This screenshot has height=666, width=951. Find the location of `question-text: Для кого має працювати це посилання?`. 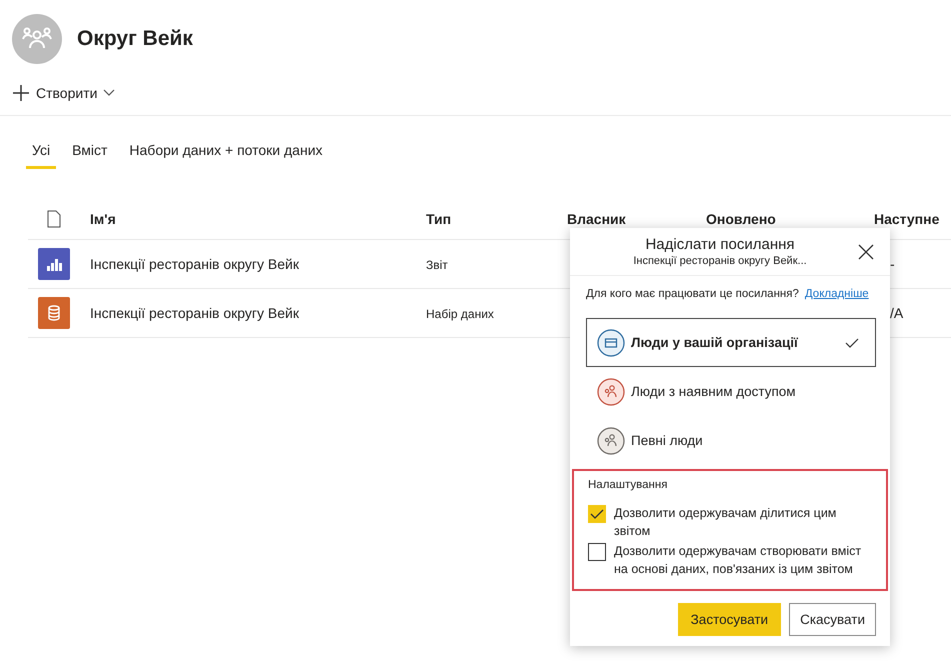

question-text: Для кого має працювати це посилання? is located at coordinates (692, 294).